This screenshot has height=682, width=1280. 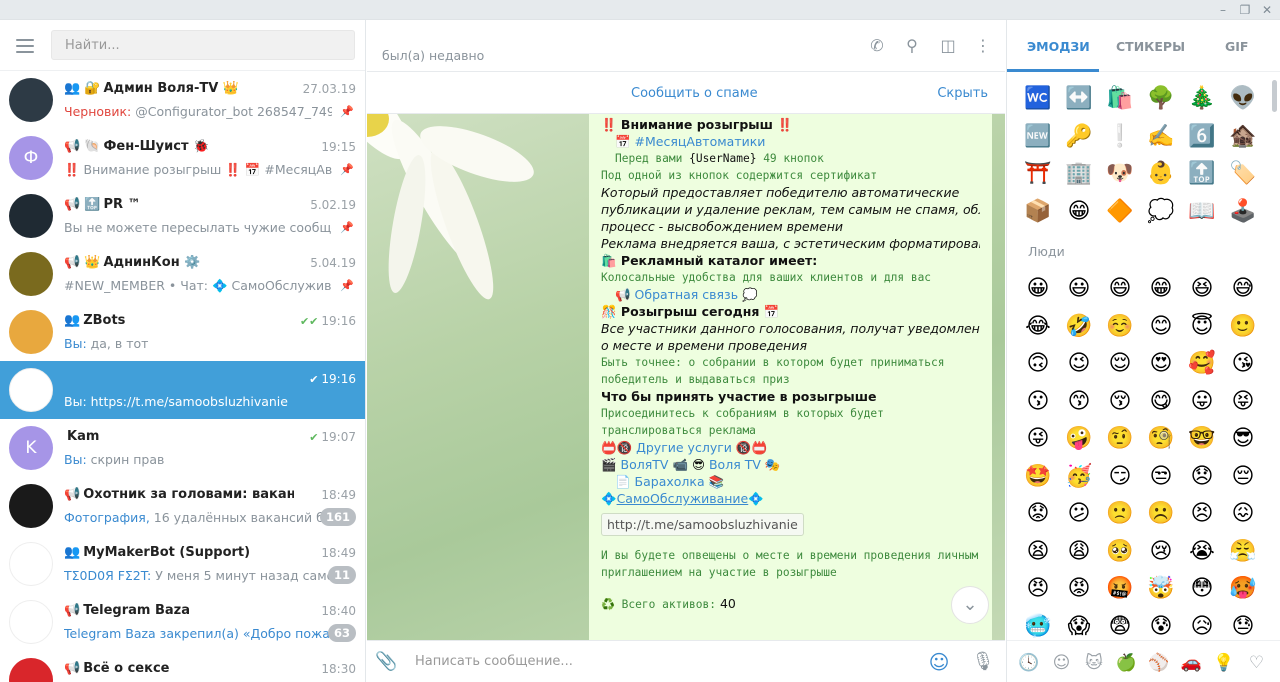 What do you see at coordinates (1058, 46) in the screenshot?
I see `tab-emoji: ЭМОДЗИ` at bounding box center [1058, 46].